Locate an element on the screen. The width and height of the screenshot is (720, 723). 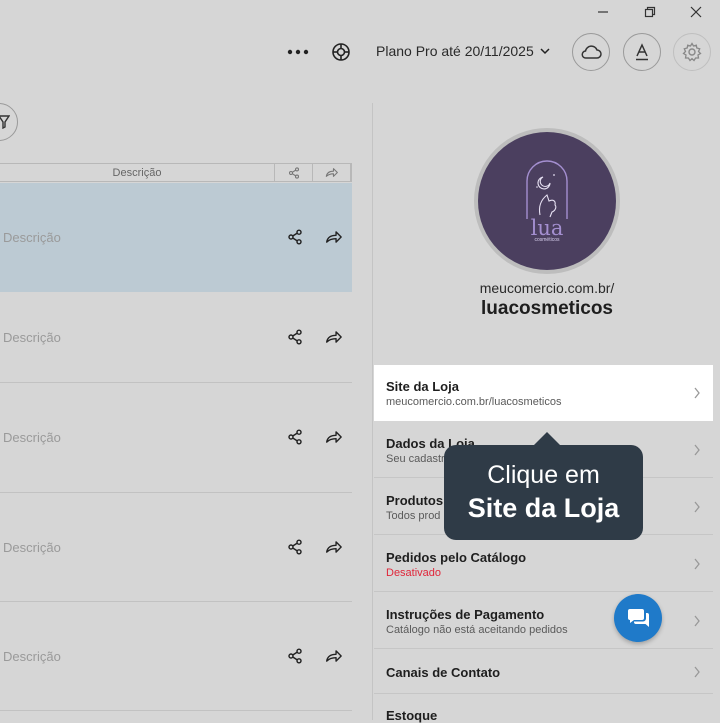
menu-item-title: Instruções de Pagamento is located at coordinates (465, 614).